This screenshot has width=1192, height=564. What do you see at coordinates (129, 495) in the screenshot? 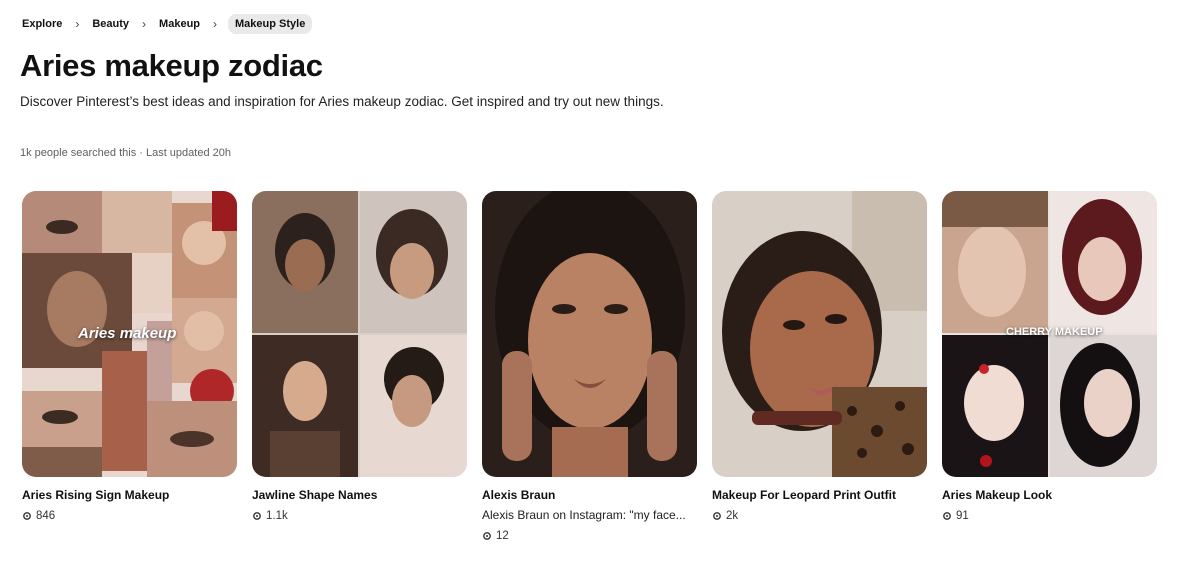
I see `pin-title: Aries Rising Sign Makeup` at bounding box center [129, 495].